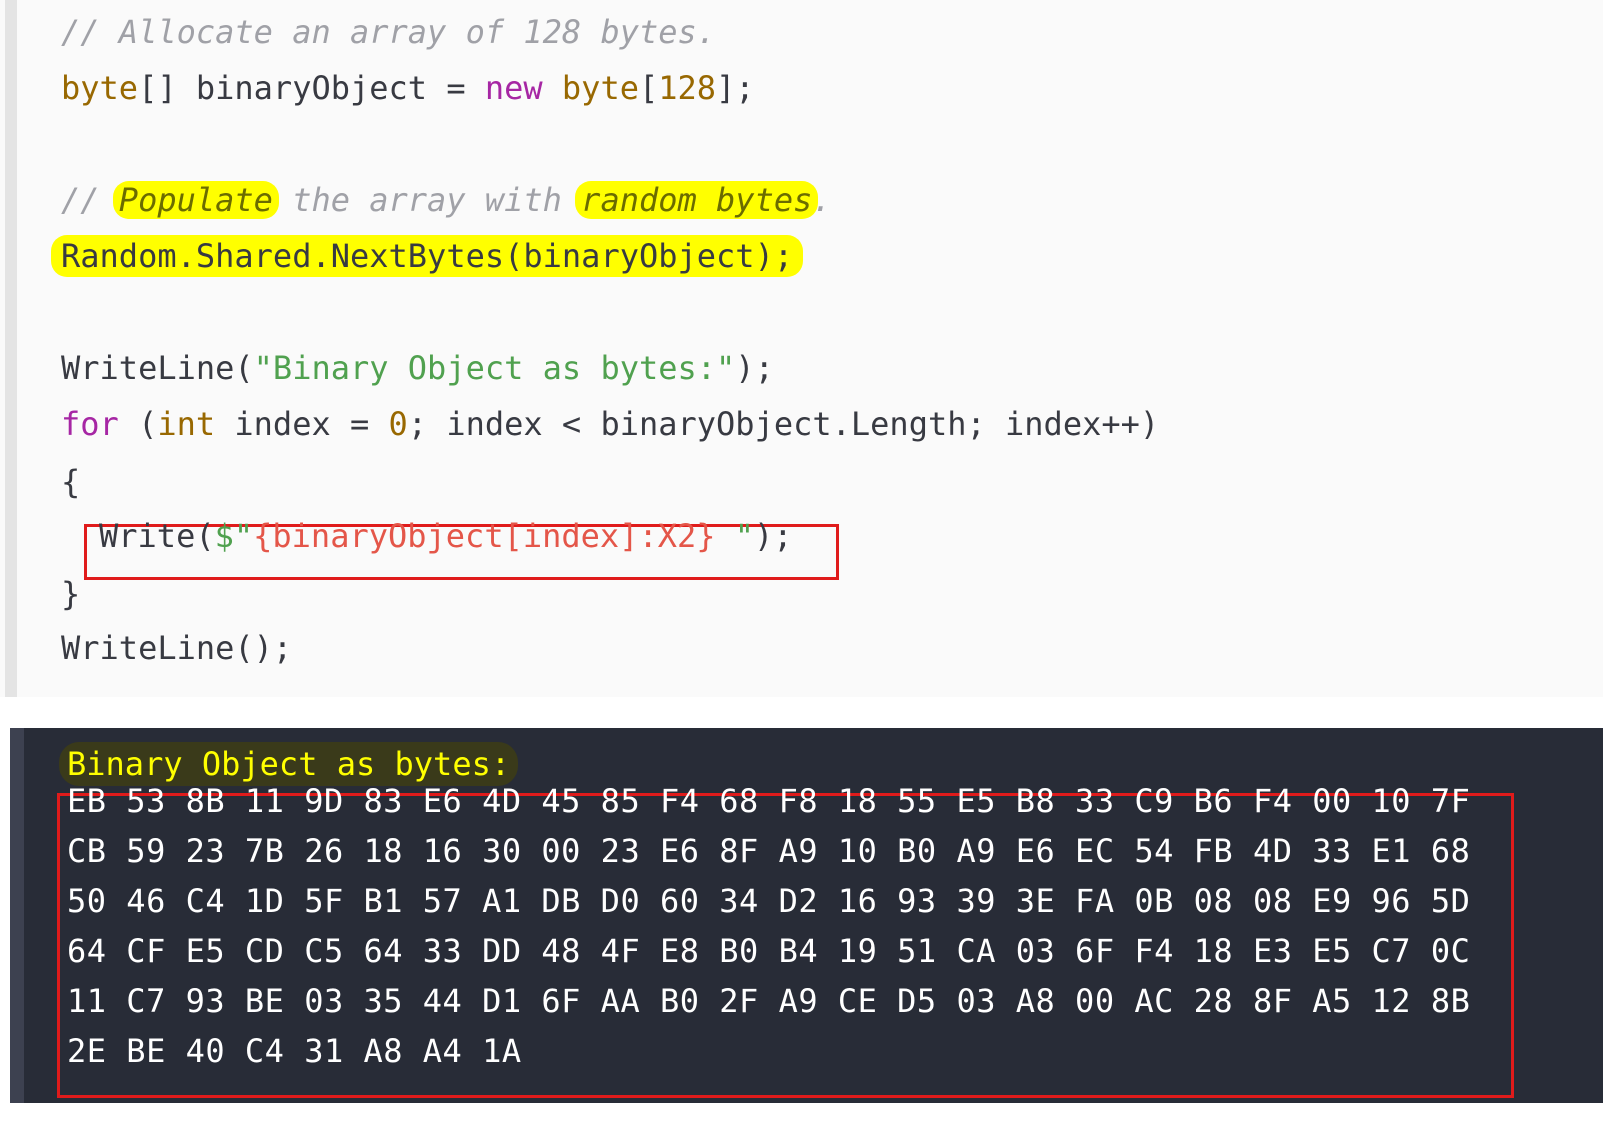  I want to click on code-line-writeline-title: WriteLine("Binary Object as bytes:");, so click(417, 368).